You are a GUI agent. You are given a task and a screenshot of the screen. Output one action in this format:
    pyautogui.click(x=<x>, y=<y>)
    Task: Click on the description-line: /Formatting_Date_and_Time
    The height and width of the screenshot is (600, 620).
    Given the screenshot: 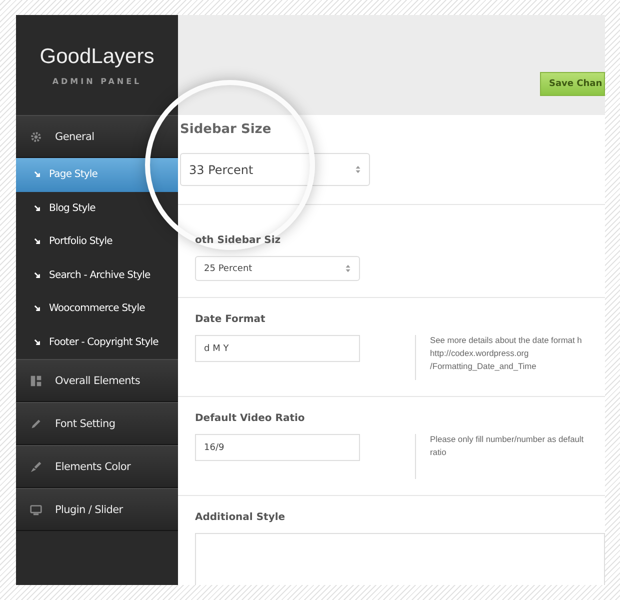 What is the action you would take?
    pyautogui.click(x=484, y=366)
    